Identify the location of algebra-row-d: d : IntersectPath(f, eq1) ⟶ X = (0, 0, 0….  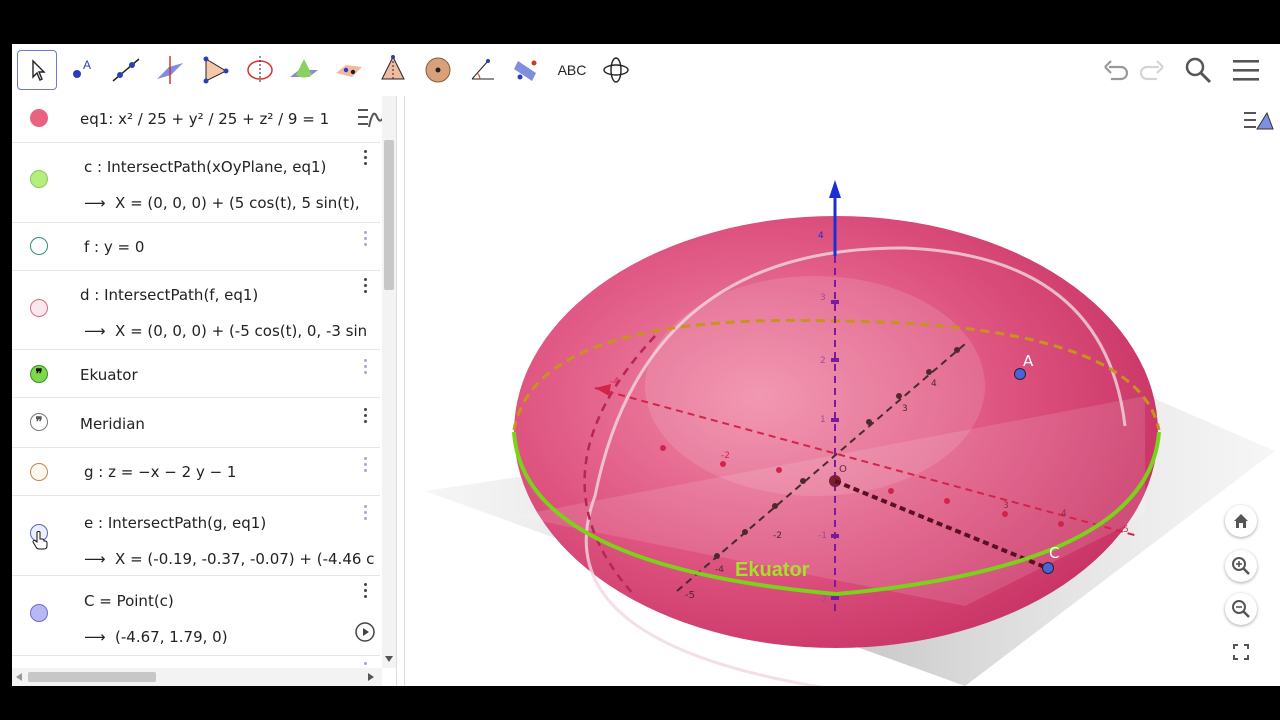
(196, 310).